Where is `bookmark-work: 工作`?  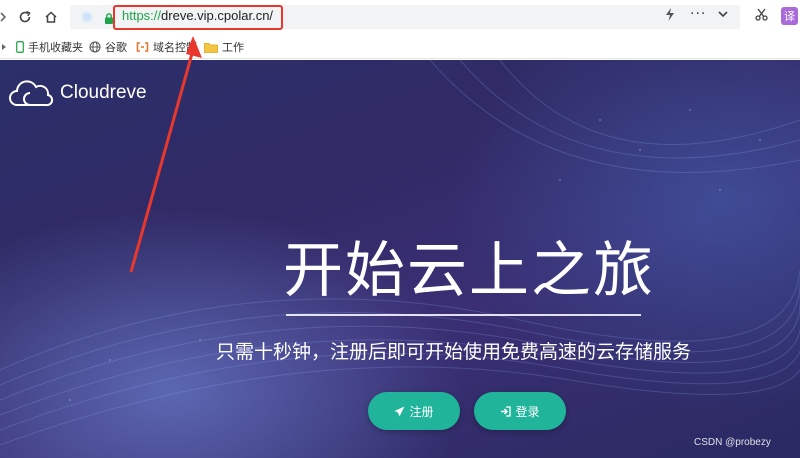 bookmark-work: 工作 is located at coordinates (224, 47).